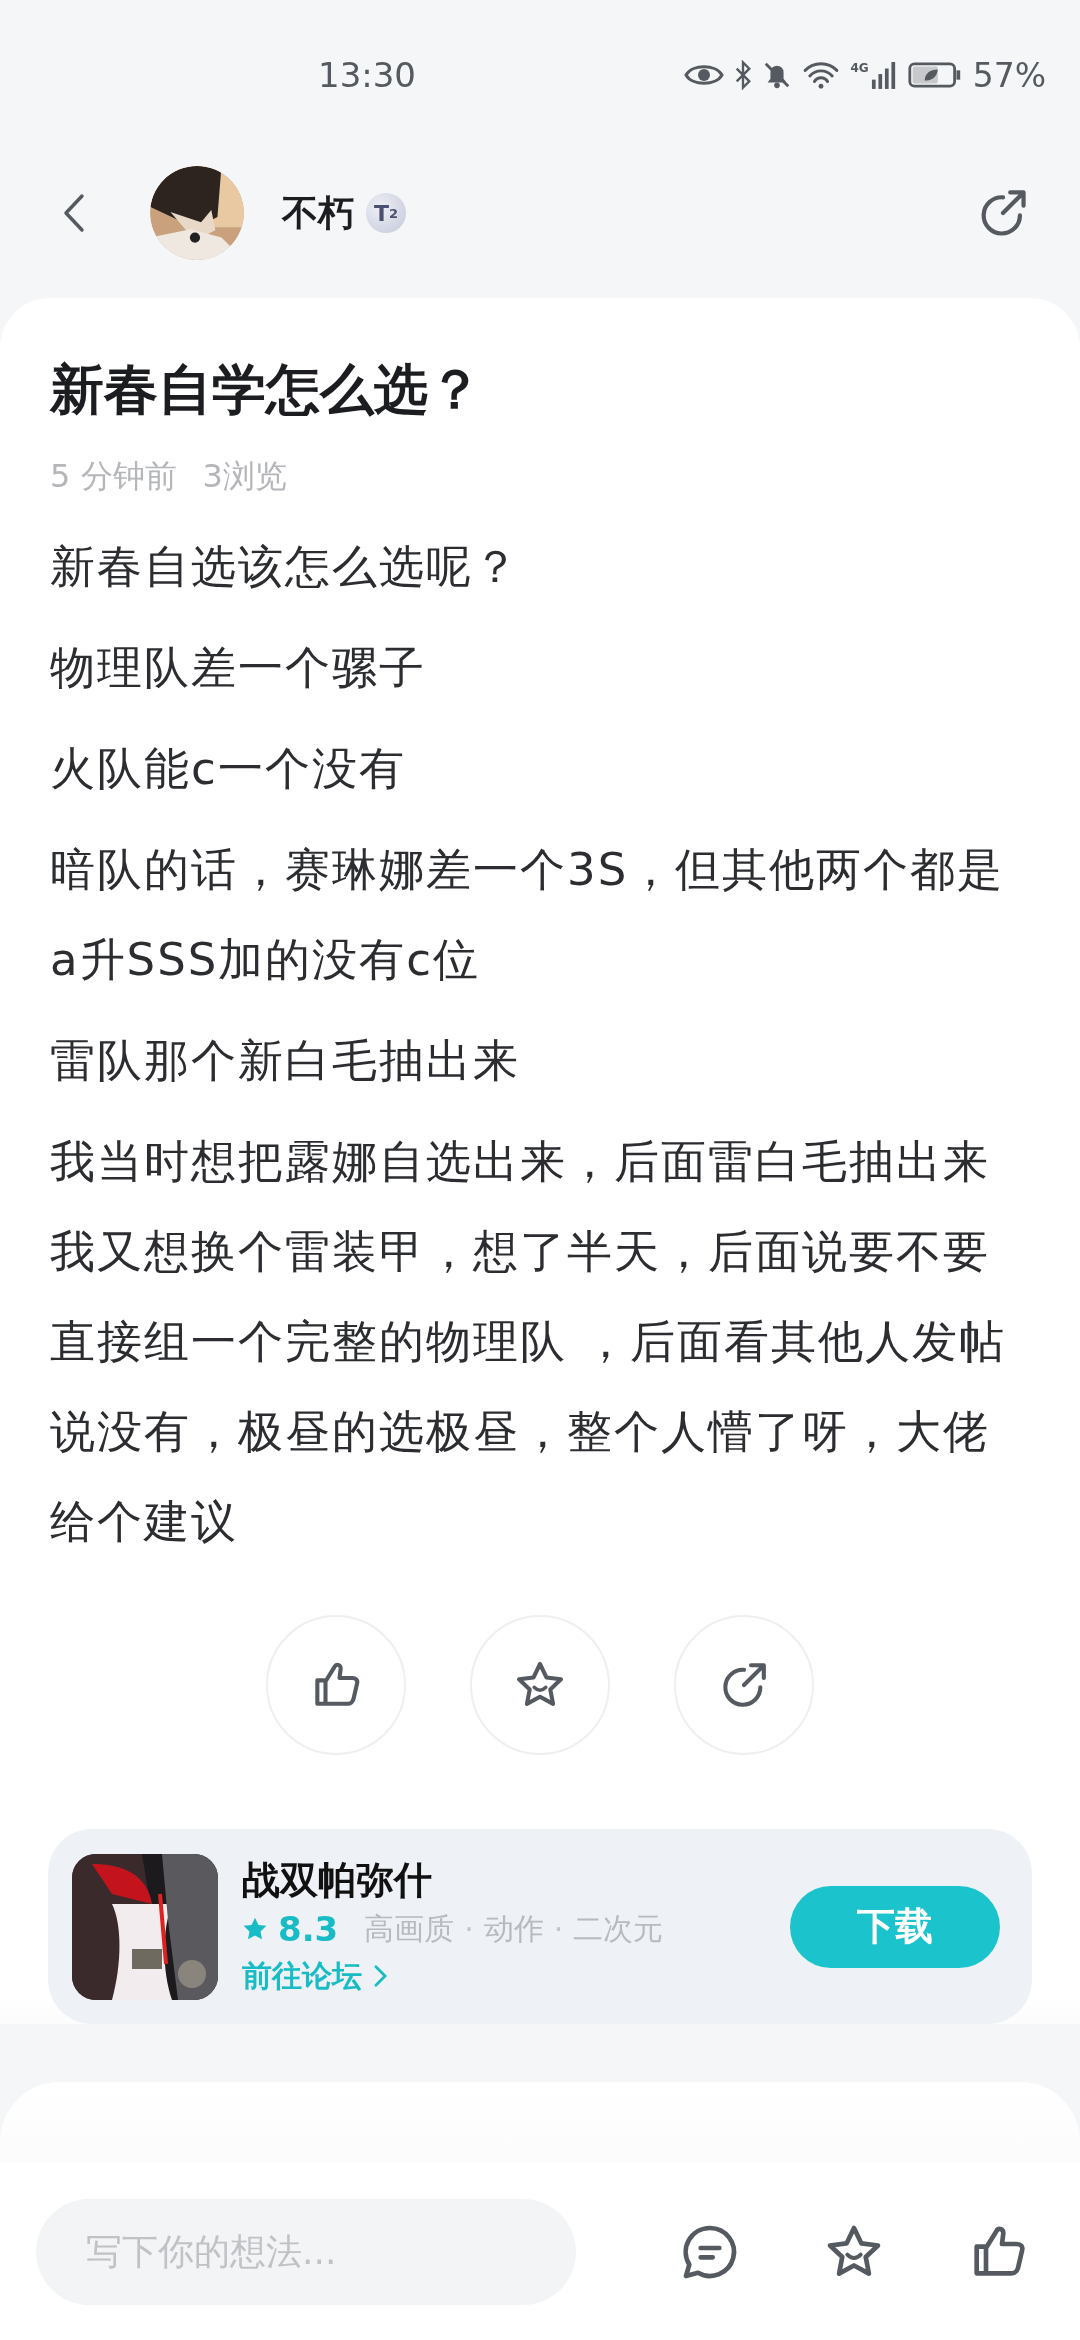 The image size is (1080, 2340). What do you see at coordinates (255, 1929) in the screenshot?
I see `star-icon` at bounding box center [255, 1929].